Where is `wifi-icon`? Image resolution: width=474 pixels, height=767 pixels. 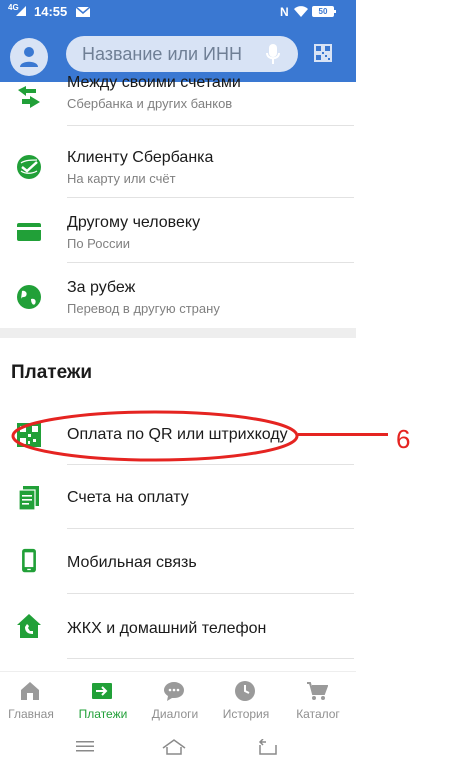
wifi-icon is located at coordinates (301, 11).